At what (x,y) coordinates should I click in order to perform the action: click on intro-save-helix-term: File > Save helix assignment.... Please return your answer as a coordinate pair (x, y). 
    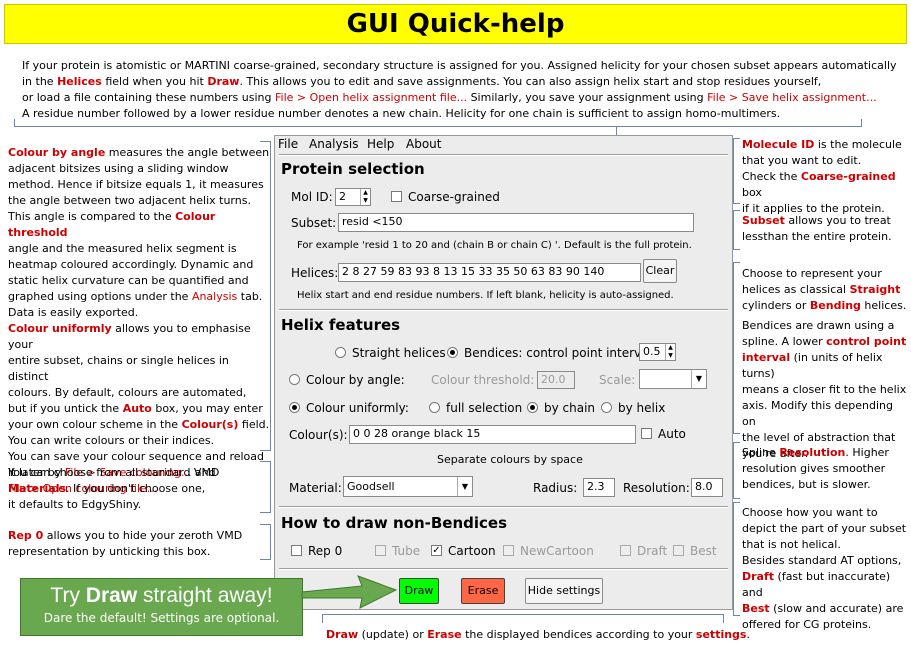
    Looking at the image, I should click on (792, 97).